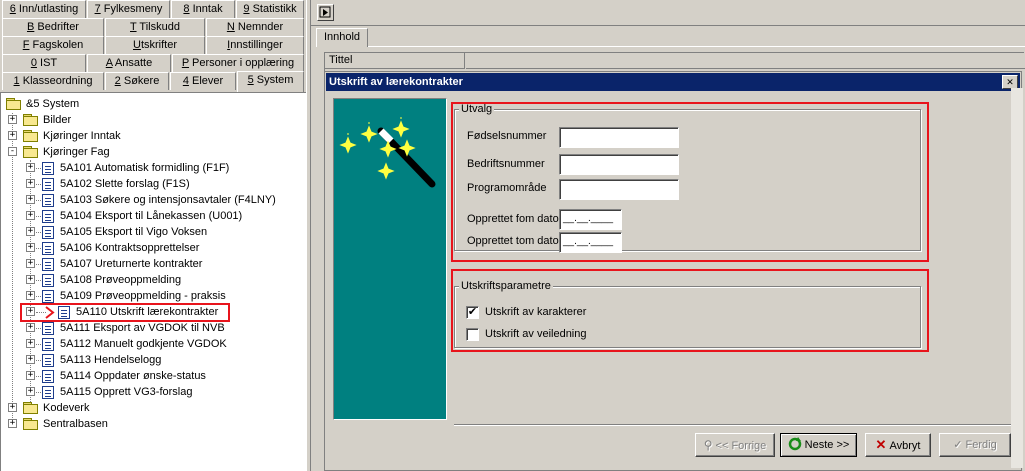  What do you see at coordinates (143, 344) in the screenshot?
I see `tree-item: 5A112 Manuelt godkjente VGDOK` at bounding box center [143, 344].